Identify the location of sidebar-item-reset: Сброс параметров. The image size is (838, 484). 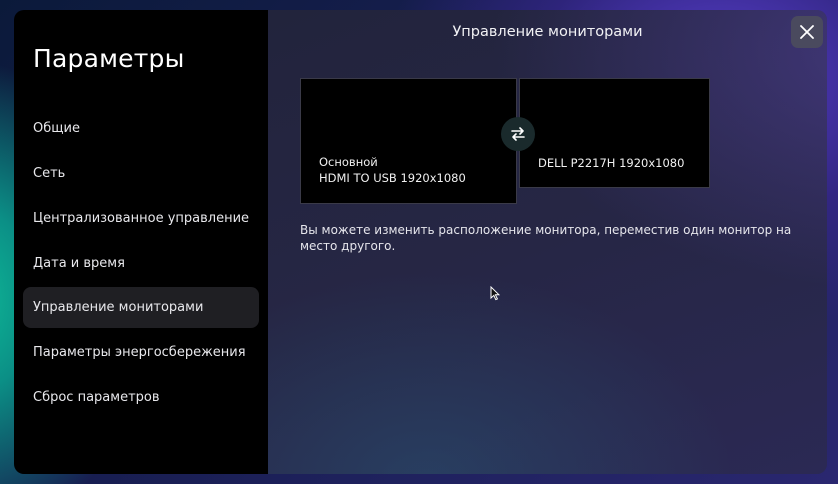
(141, 397).